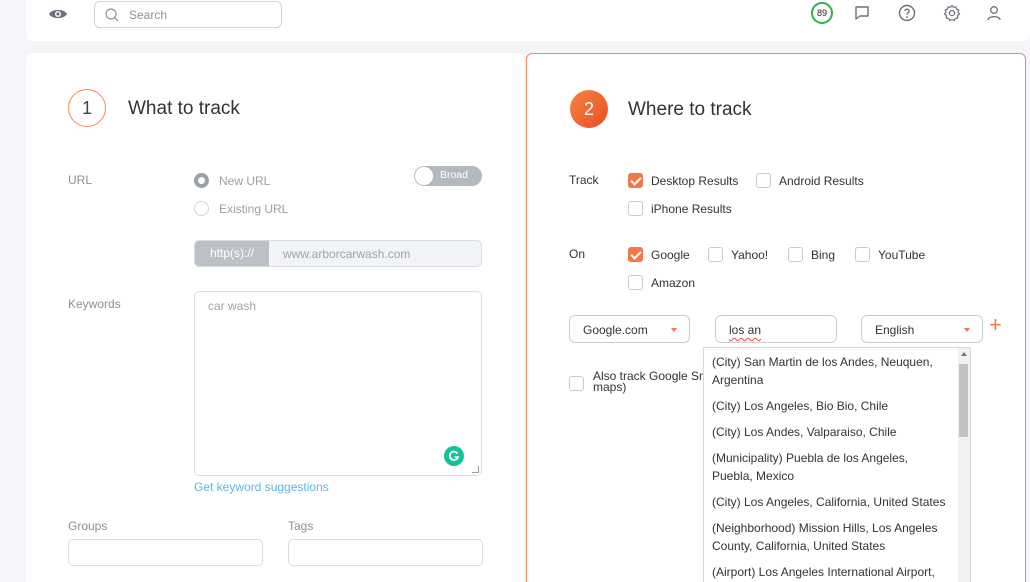 The image size is (1030, 582). Describe the element at coordinates (112, 15) in the screenshot. I see `search-icon` at that location.